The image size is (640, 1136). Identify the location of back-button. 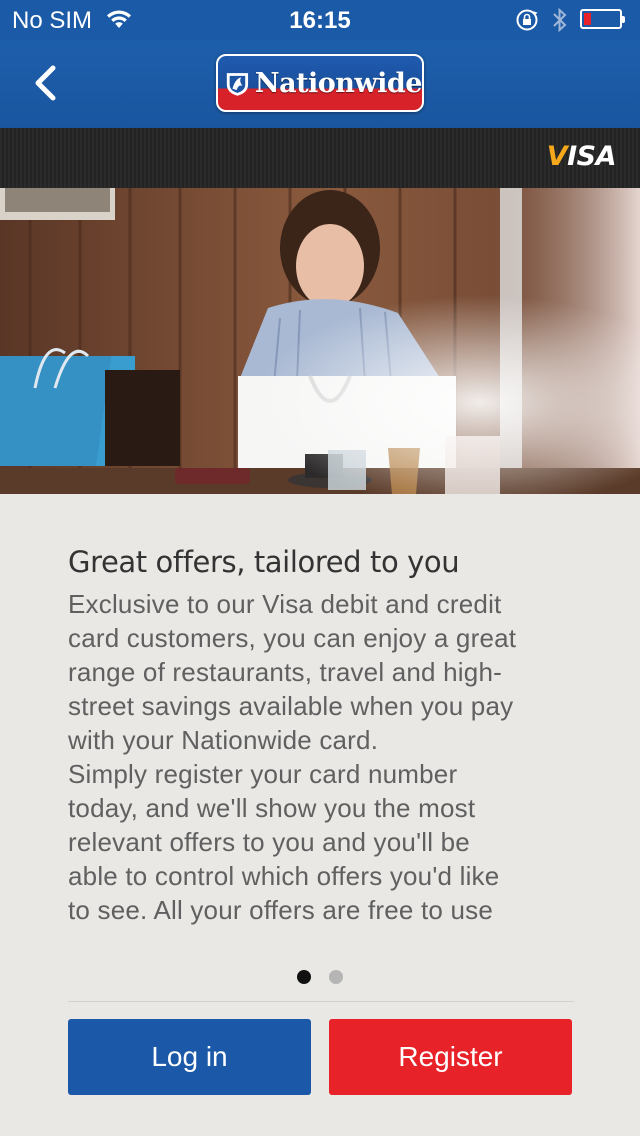
(45, 83).